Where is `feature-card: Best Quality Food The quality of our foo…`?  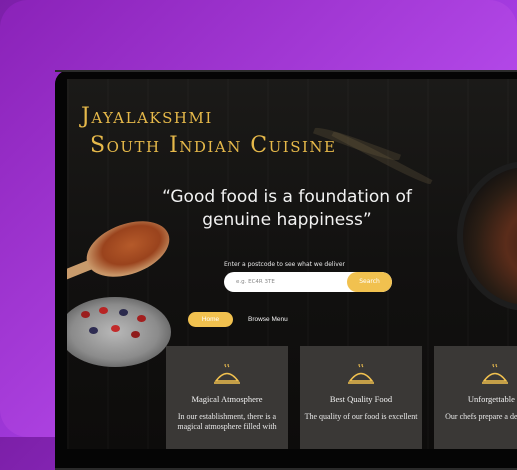 feature-card: Best Quality Food The quality of our foo… is located at coordinates (361, 397).